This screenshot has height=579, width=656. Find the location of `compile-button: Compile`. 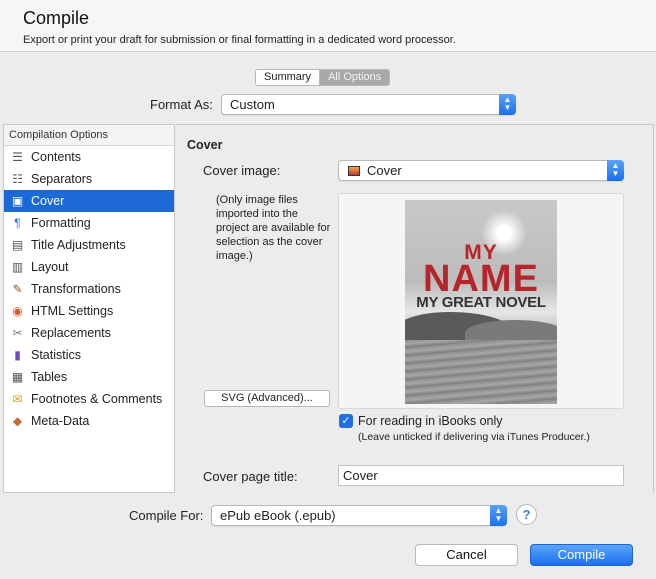

compile-button: Compile is located at coordinates (581, 555).